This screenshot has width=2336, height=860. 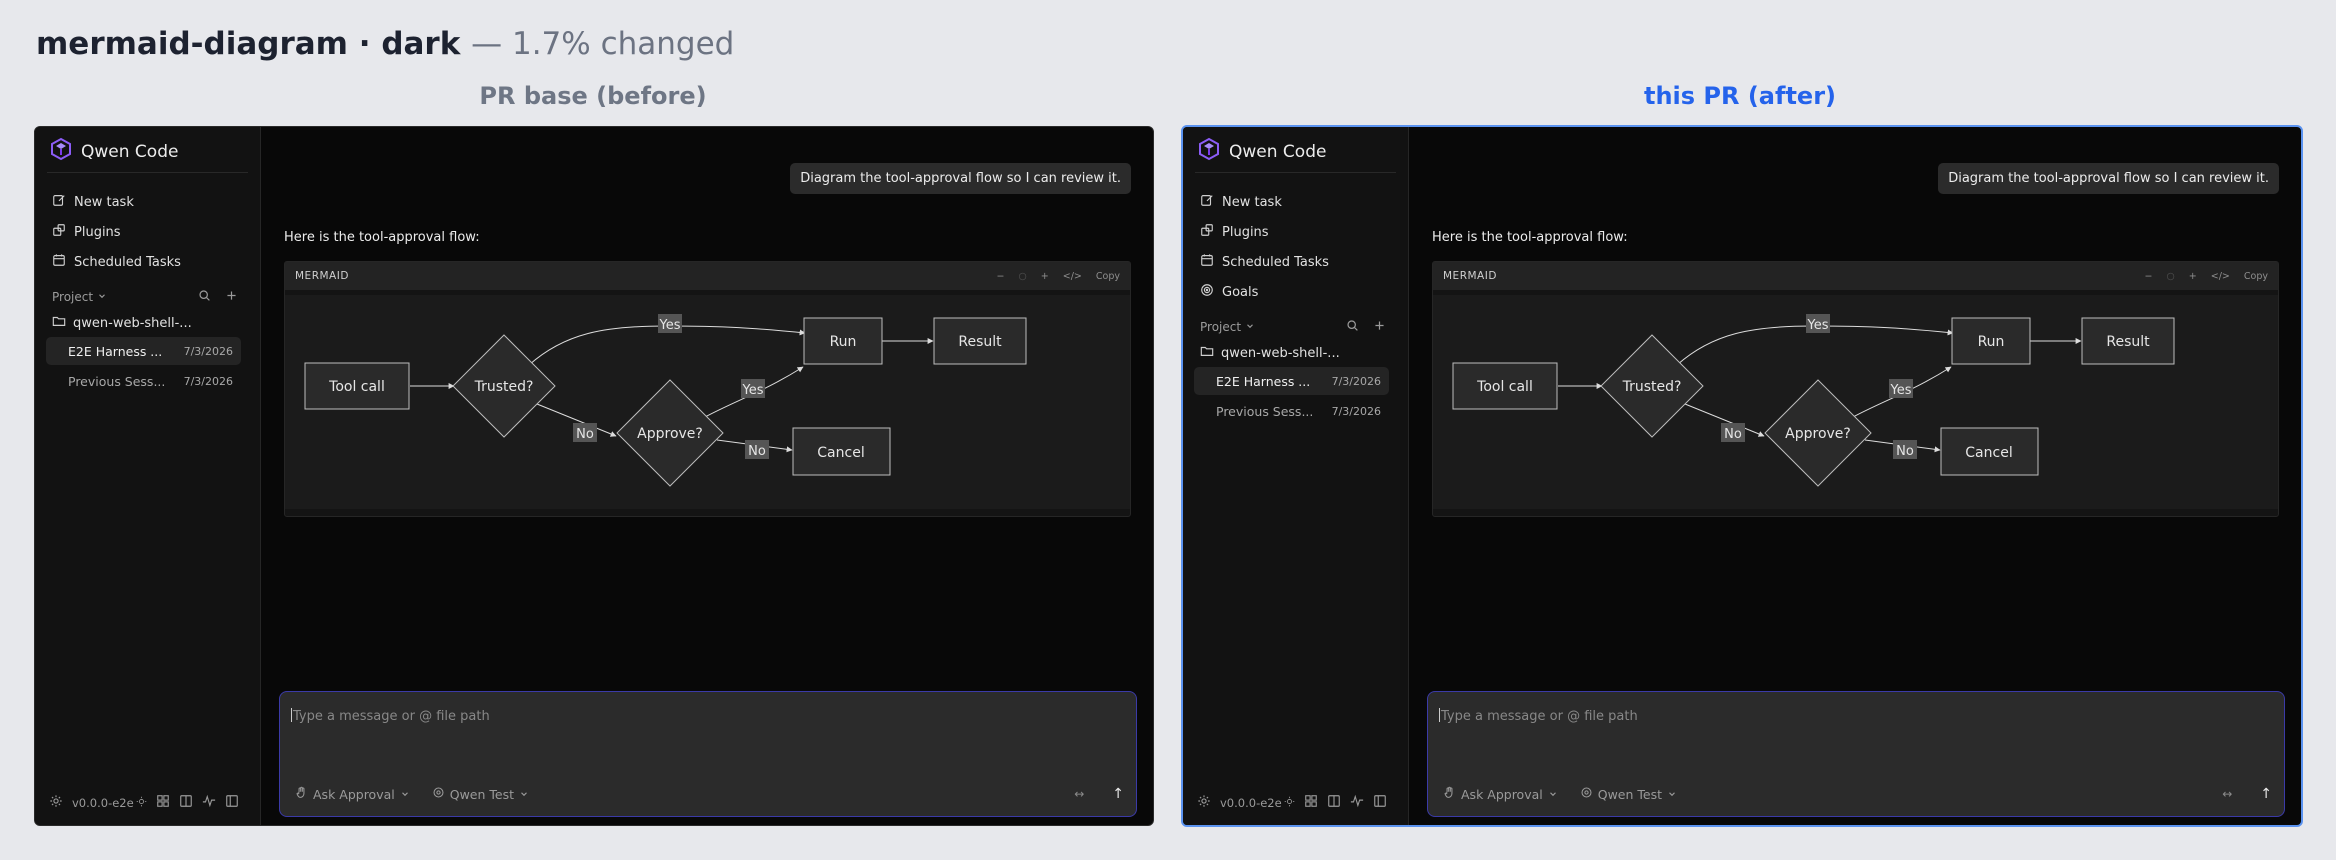 What do you see at coordinates (61, 151) in the screenshot?
I see `logo-icon` at bounding box center [61, 151].